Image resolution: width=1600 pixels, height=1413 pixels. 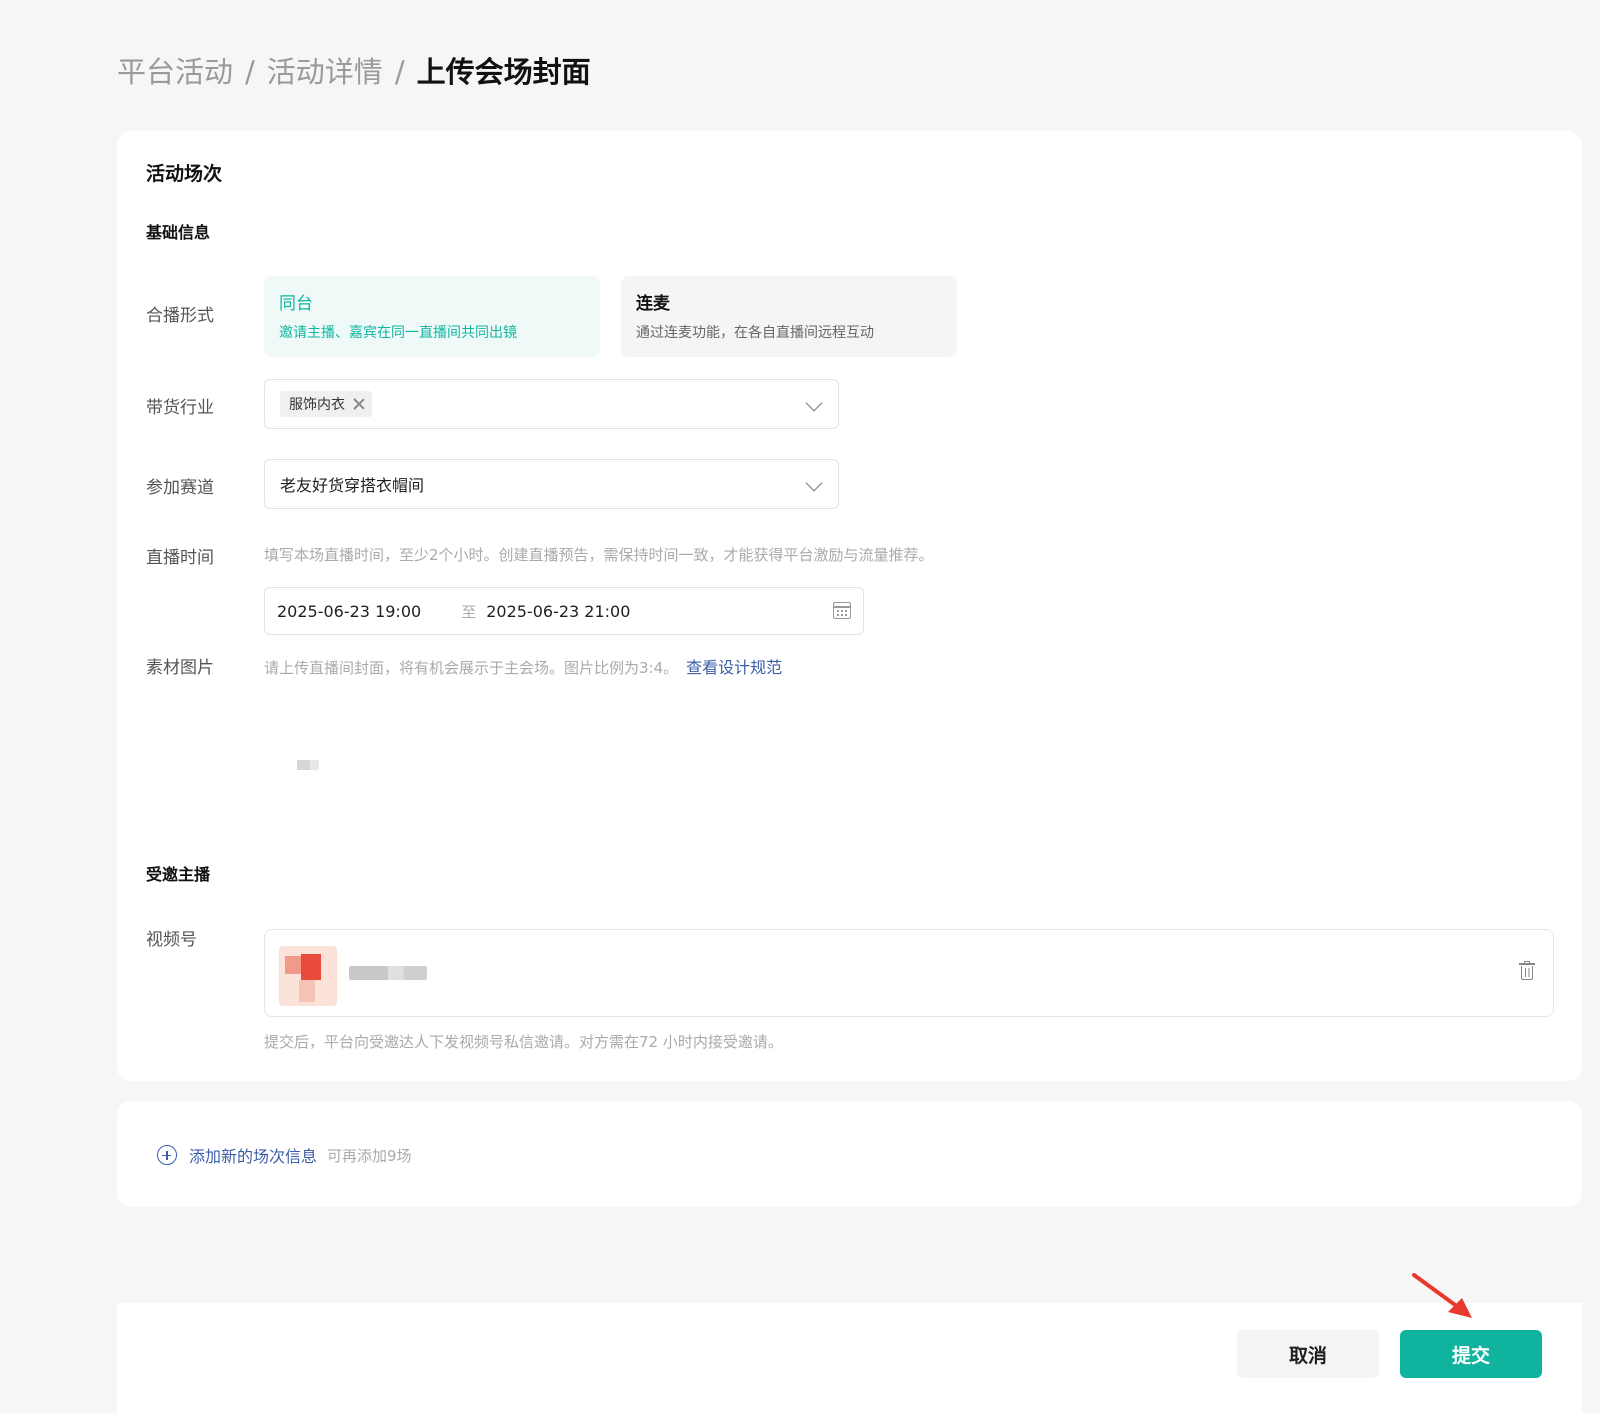 What do you see at coordinates (909, 973) in the screenshot?
I see `anchor-entry` at bounding box center [909, 973].